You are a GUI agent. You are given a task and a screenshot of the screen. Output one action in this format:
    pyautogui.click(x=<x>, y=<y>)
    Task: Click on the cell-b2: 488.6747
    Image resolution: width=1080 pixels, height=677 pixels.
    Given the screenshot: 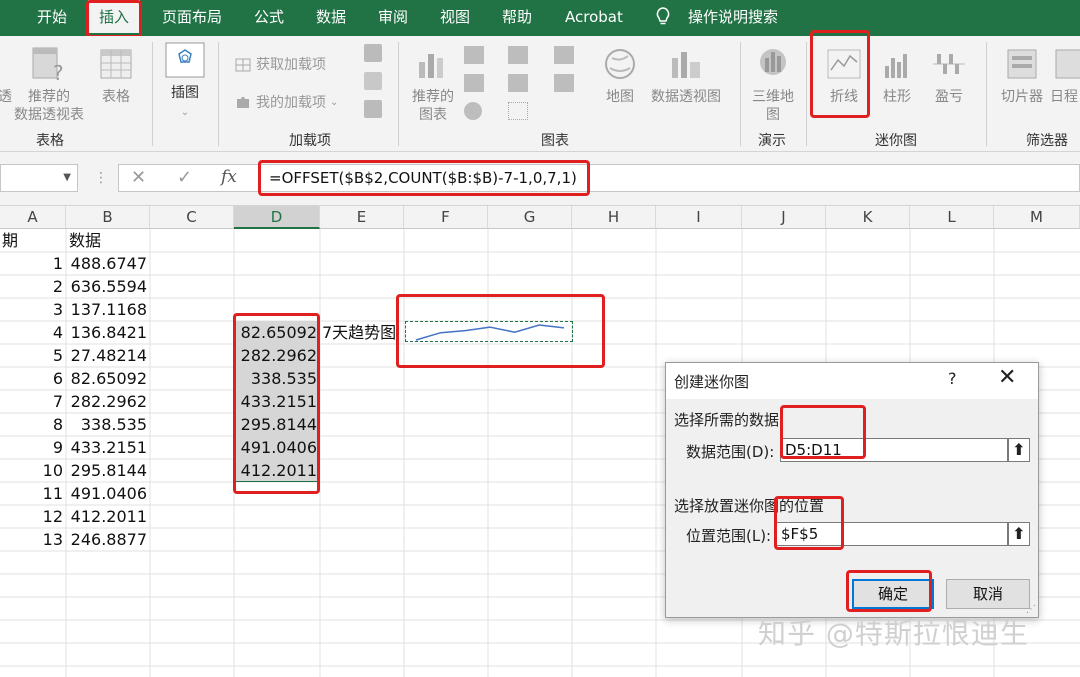 What is the action you would take?
    pyautogui.click(x=108, y=263)
    